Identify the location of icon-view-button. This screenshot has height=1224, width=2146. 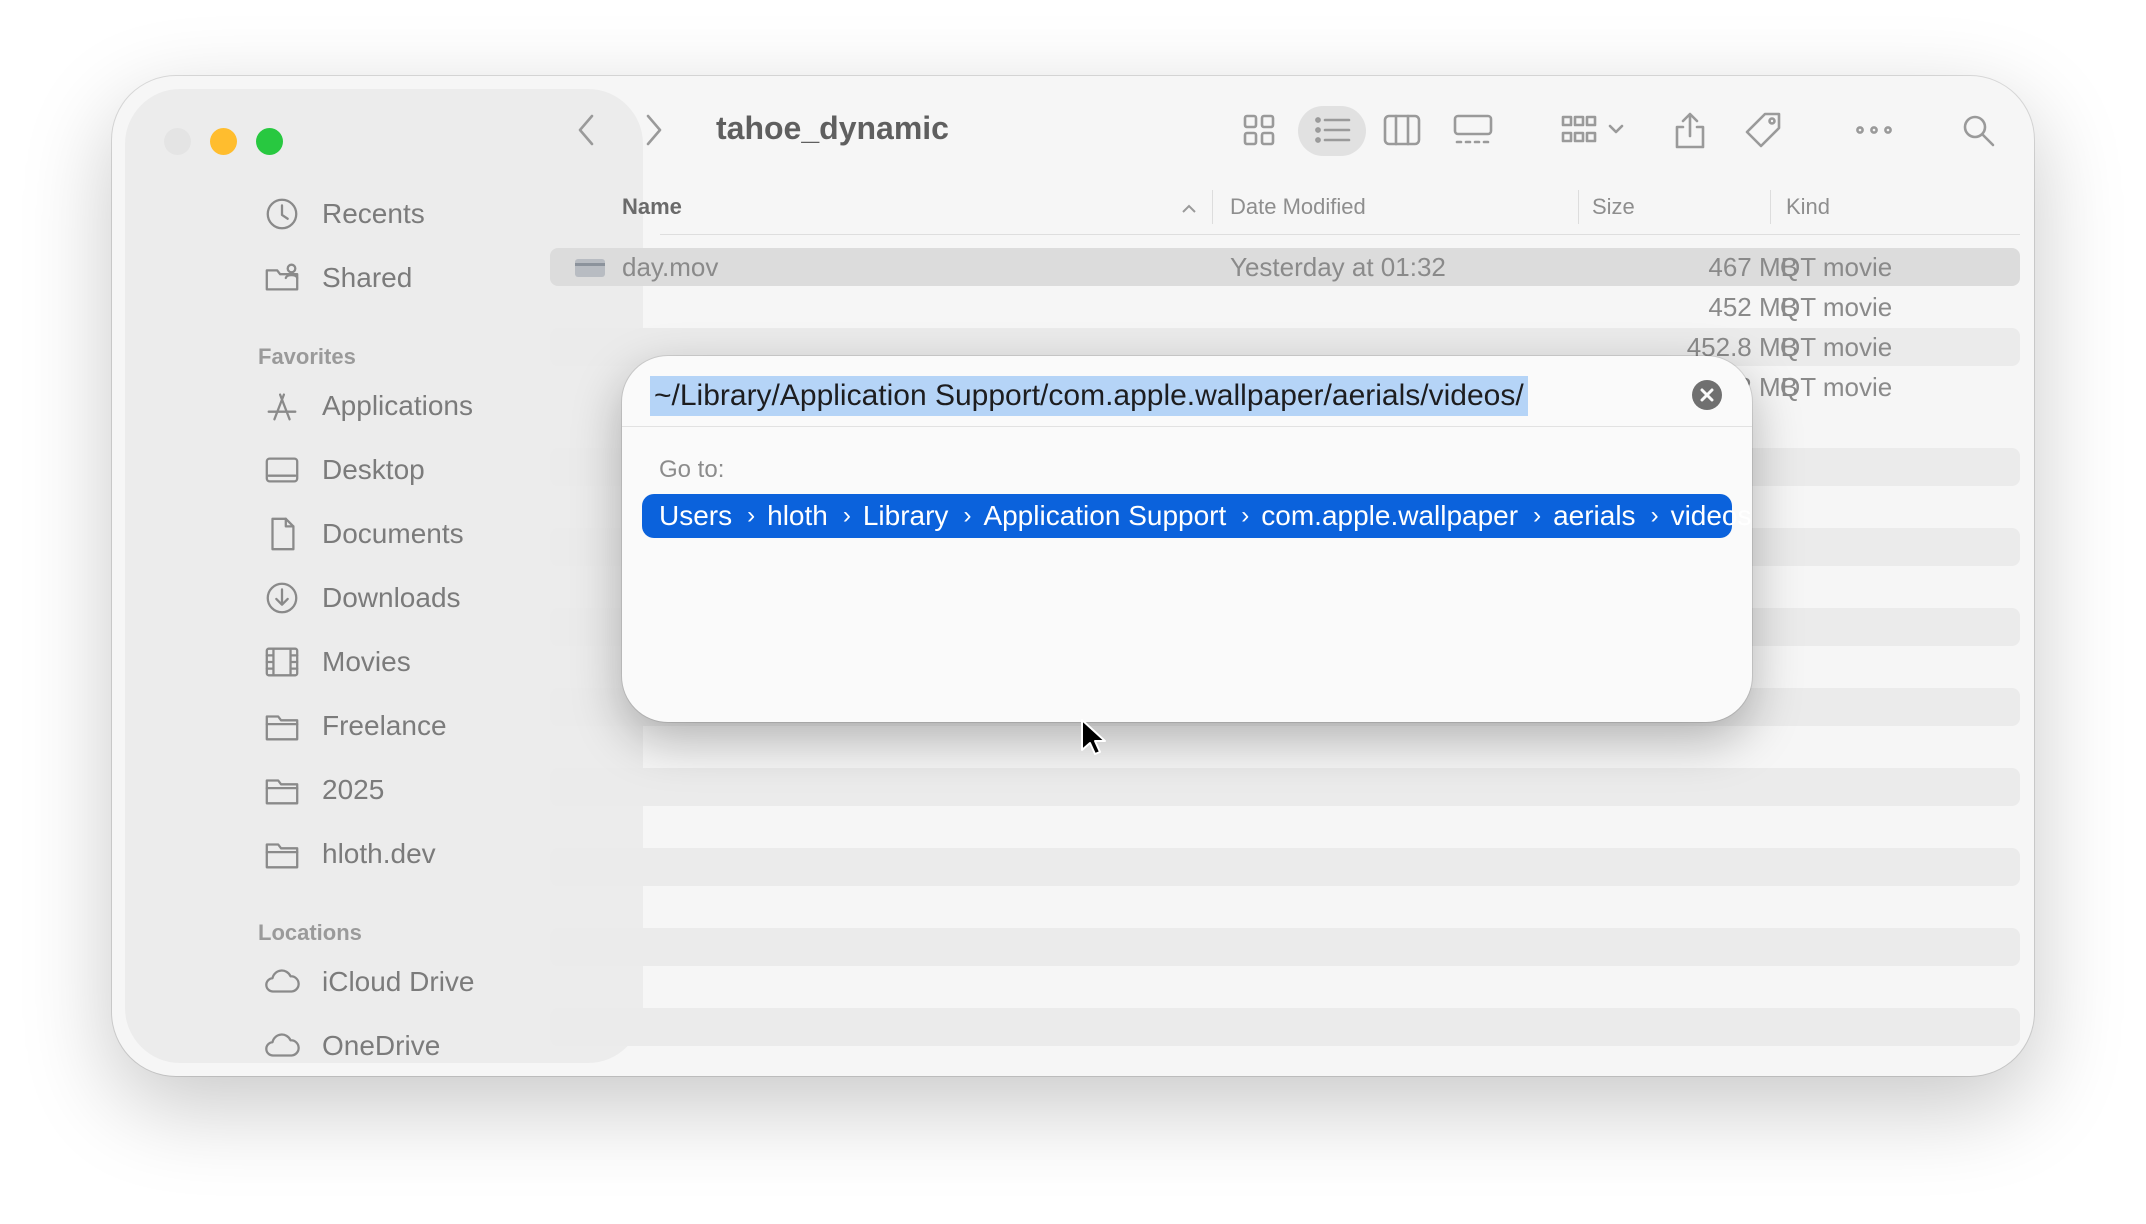
(1259, 130).